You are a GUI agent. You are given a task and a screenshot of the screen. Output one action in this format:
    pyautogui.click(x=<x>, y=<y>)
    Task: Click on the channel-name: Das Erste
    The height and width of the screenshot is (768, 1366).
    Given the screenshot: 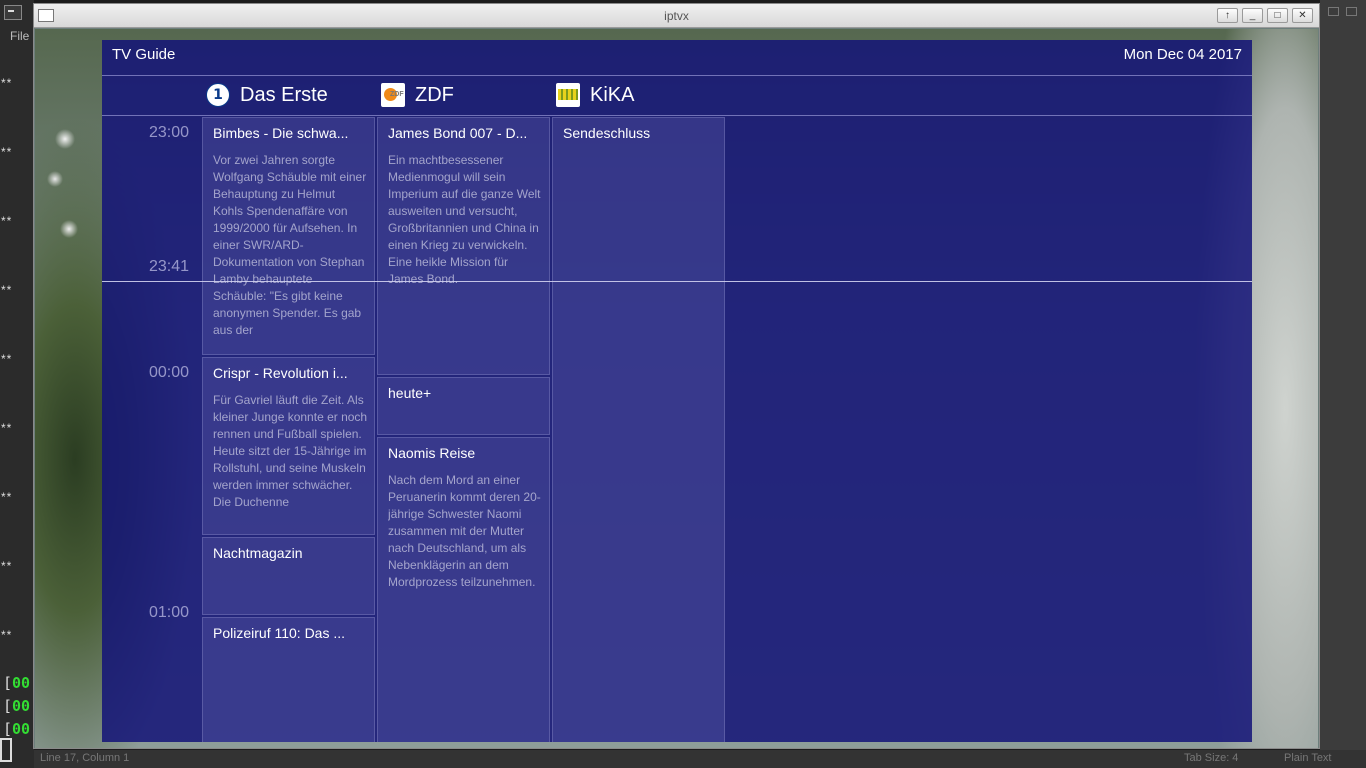 What is the action you would take?
    pyautogui.click(x=284, y=94)
    